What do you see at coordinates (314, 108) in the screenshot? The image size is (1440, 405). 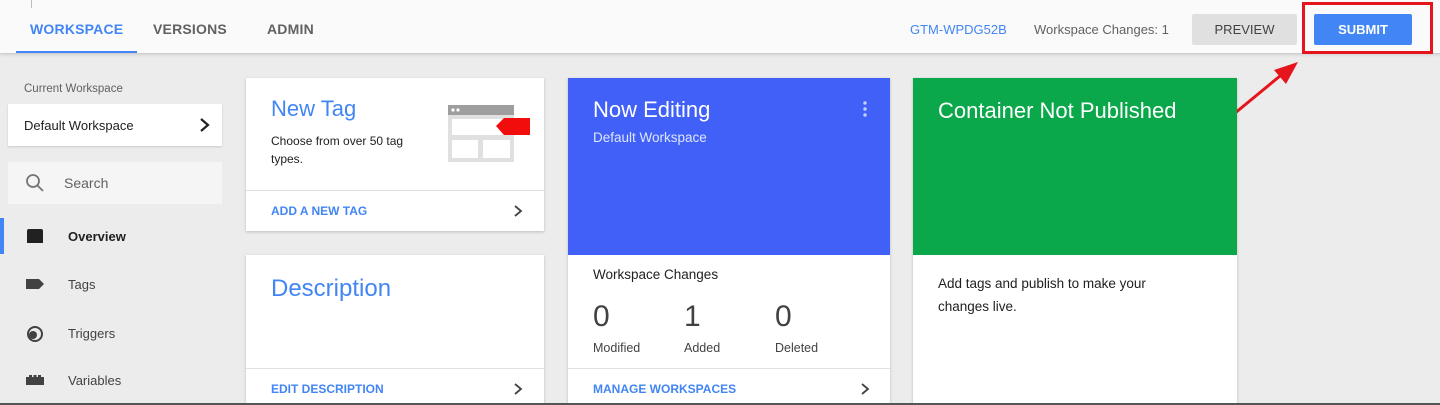 I see `new-tag-title: New Tag` at bounding box center [314, 108].